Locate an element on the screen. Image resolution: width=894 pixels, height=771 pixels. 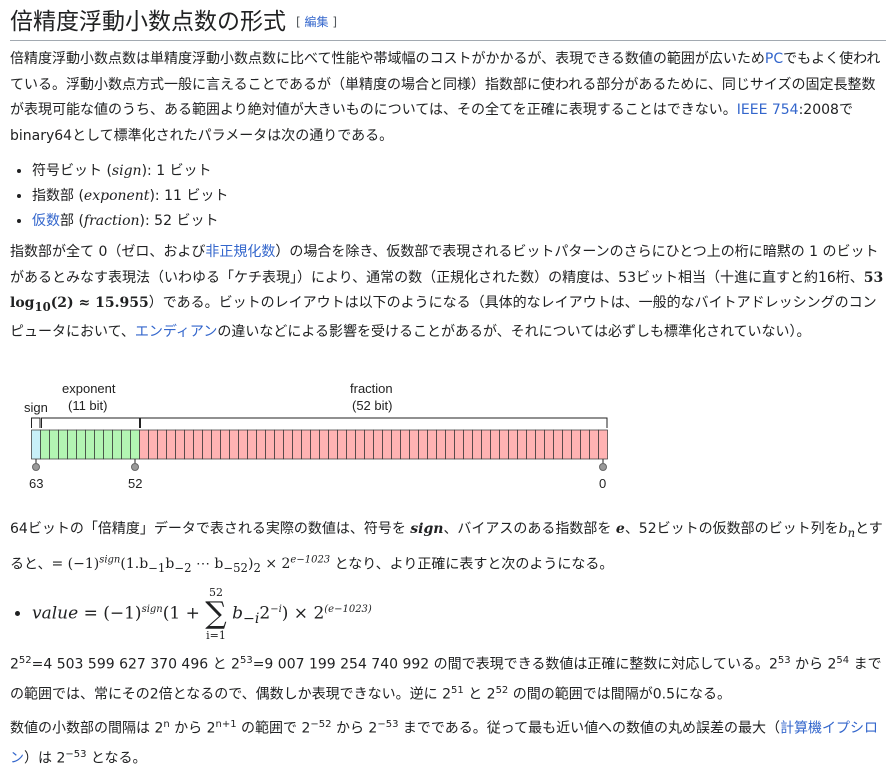
edit-section: [ 編集 ] is located at coordinates (317, 22).